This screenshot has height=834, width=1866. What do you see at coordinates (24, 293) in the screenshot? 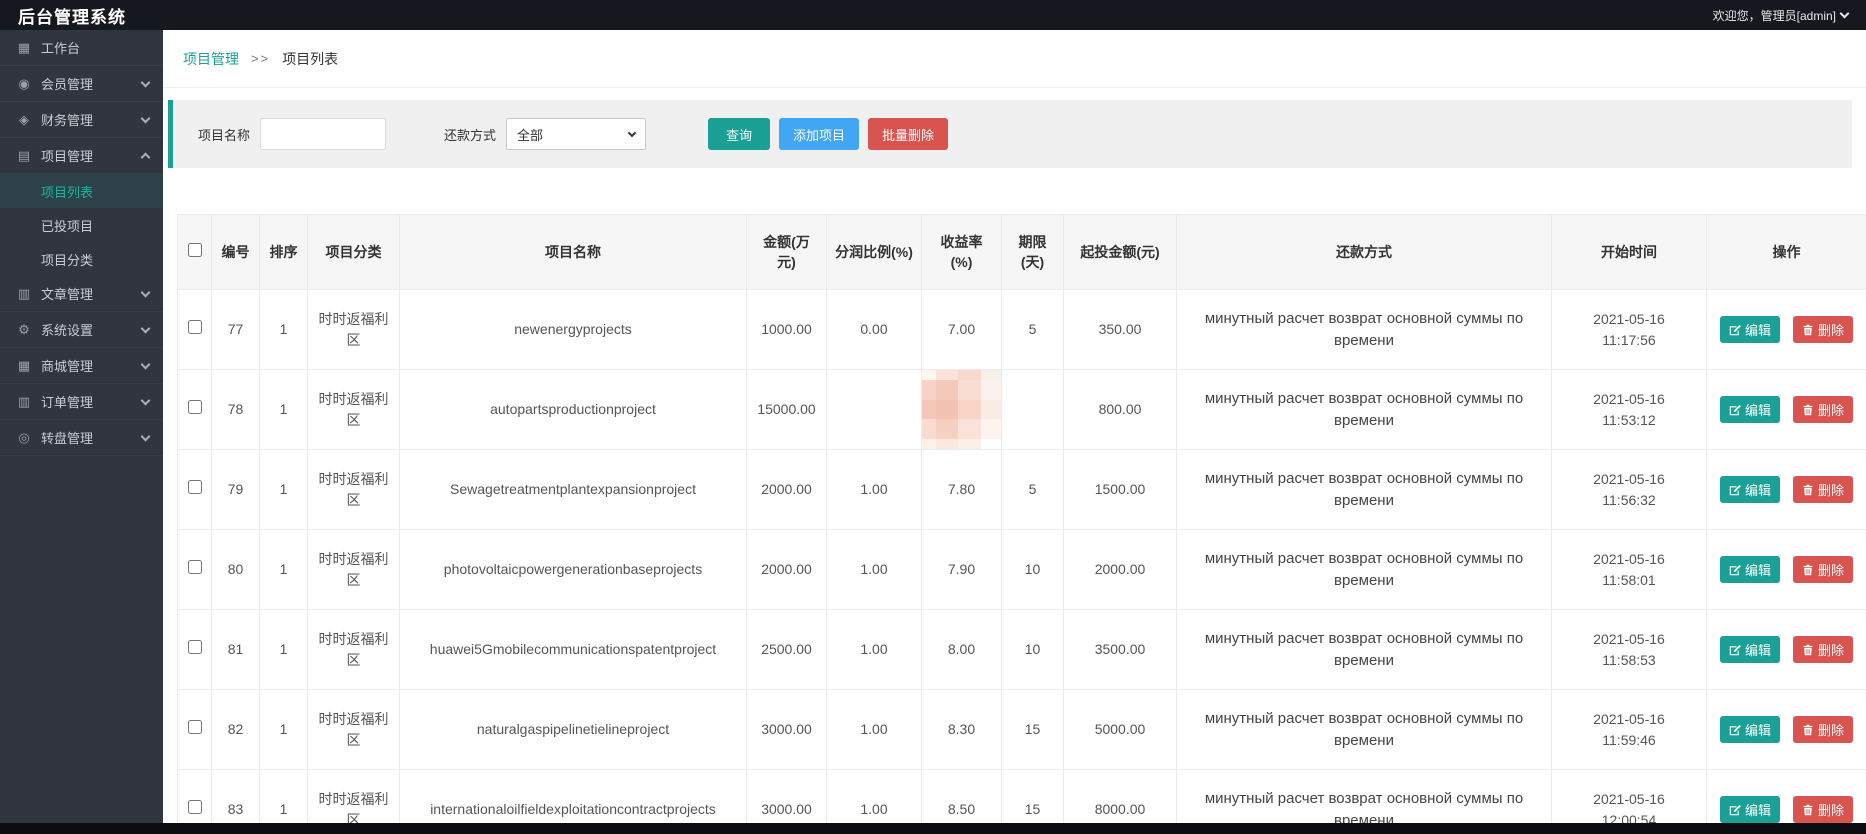
I see `articles-icon: ▥` at bounding box center [24, 293].